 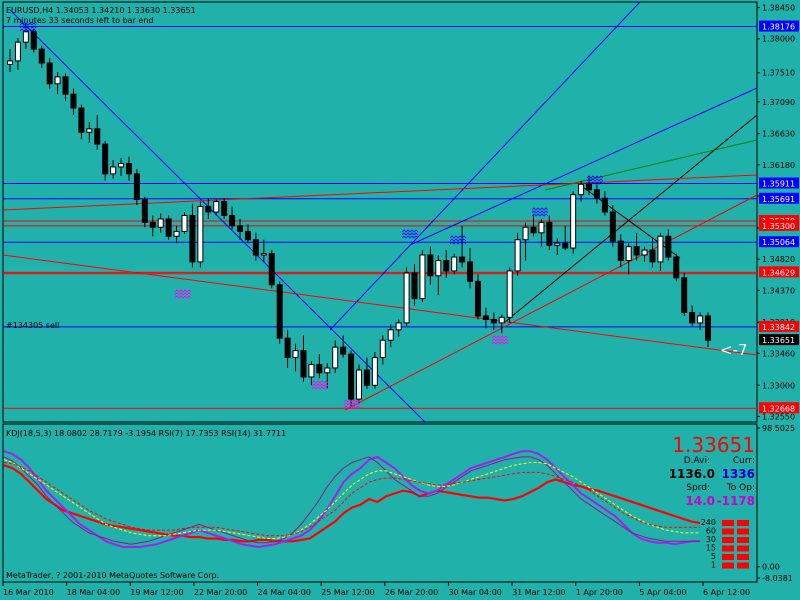 I want to click on price-tag: 1.32668, so click(x=779, y=408).